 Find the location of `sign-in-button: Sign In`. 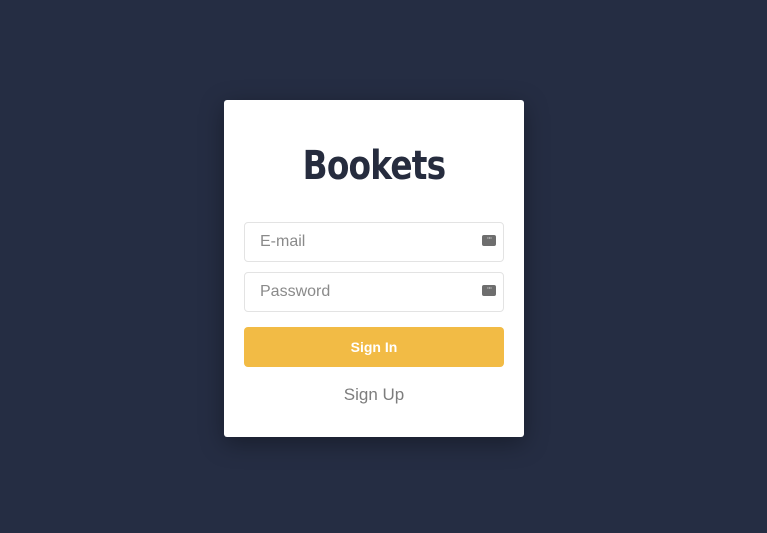

sign-in-button: Sign In is located at coordinates (374, 347).